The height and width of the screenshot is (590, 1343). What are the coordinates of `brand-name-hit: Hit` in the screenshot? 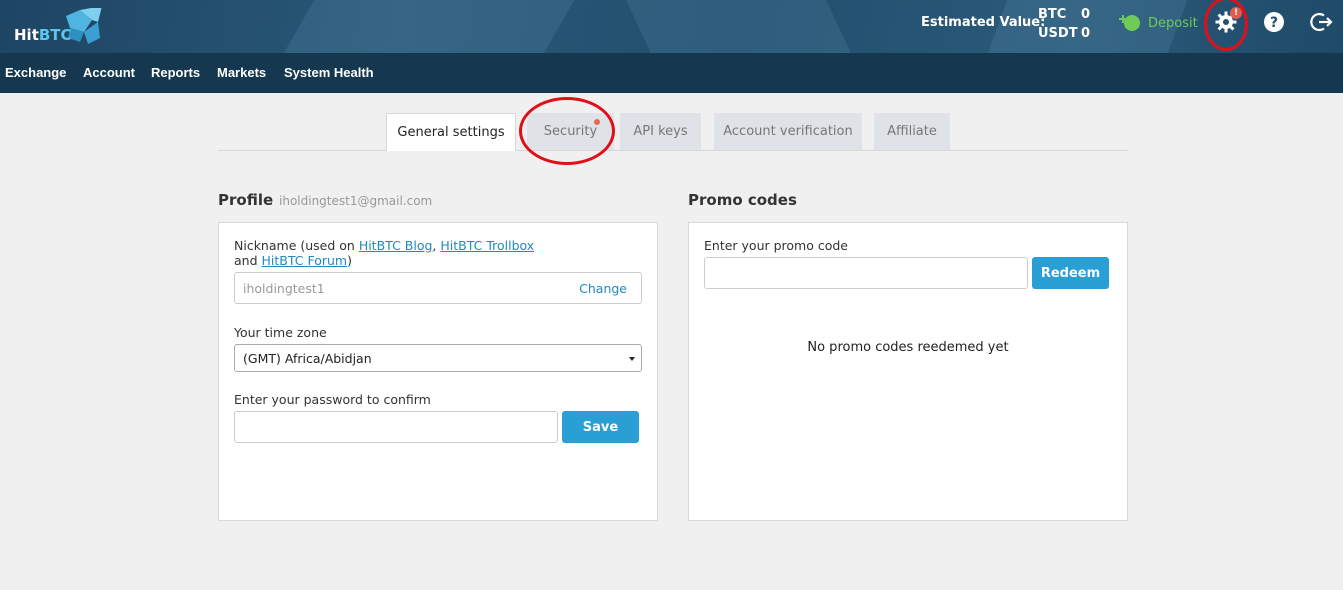 It's located at (26, 35).